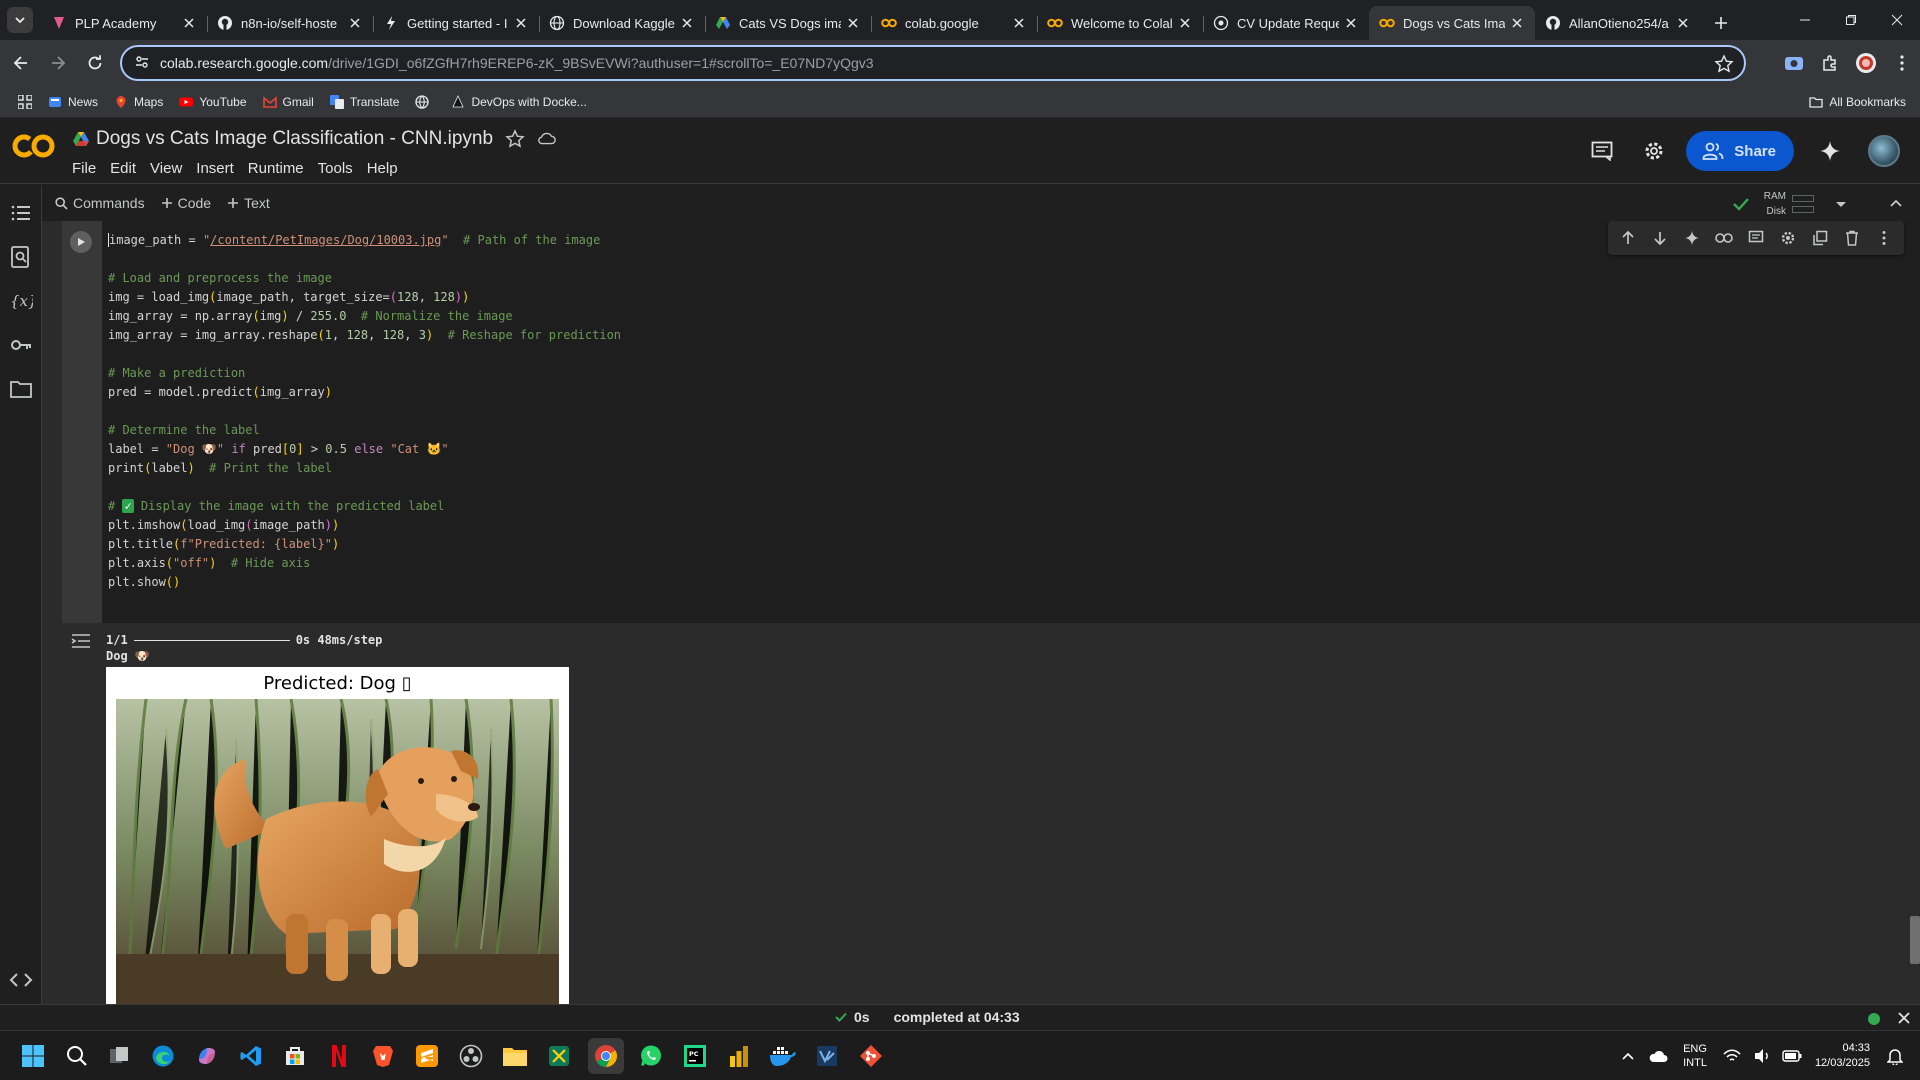 The image size is (1920, 1080). Describe the element at coordinates (1884, 238) in the screenshot. I see `more-vert-icon` at that location.